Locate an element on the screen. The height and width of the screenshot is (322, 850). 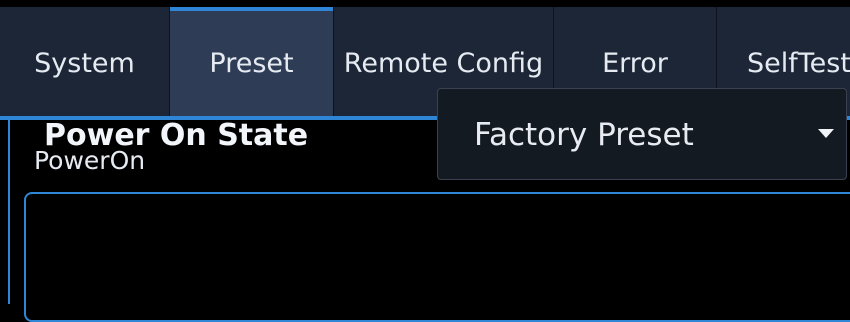
caret-down-icon is located at coordinates (826, 133).